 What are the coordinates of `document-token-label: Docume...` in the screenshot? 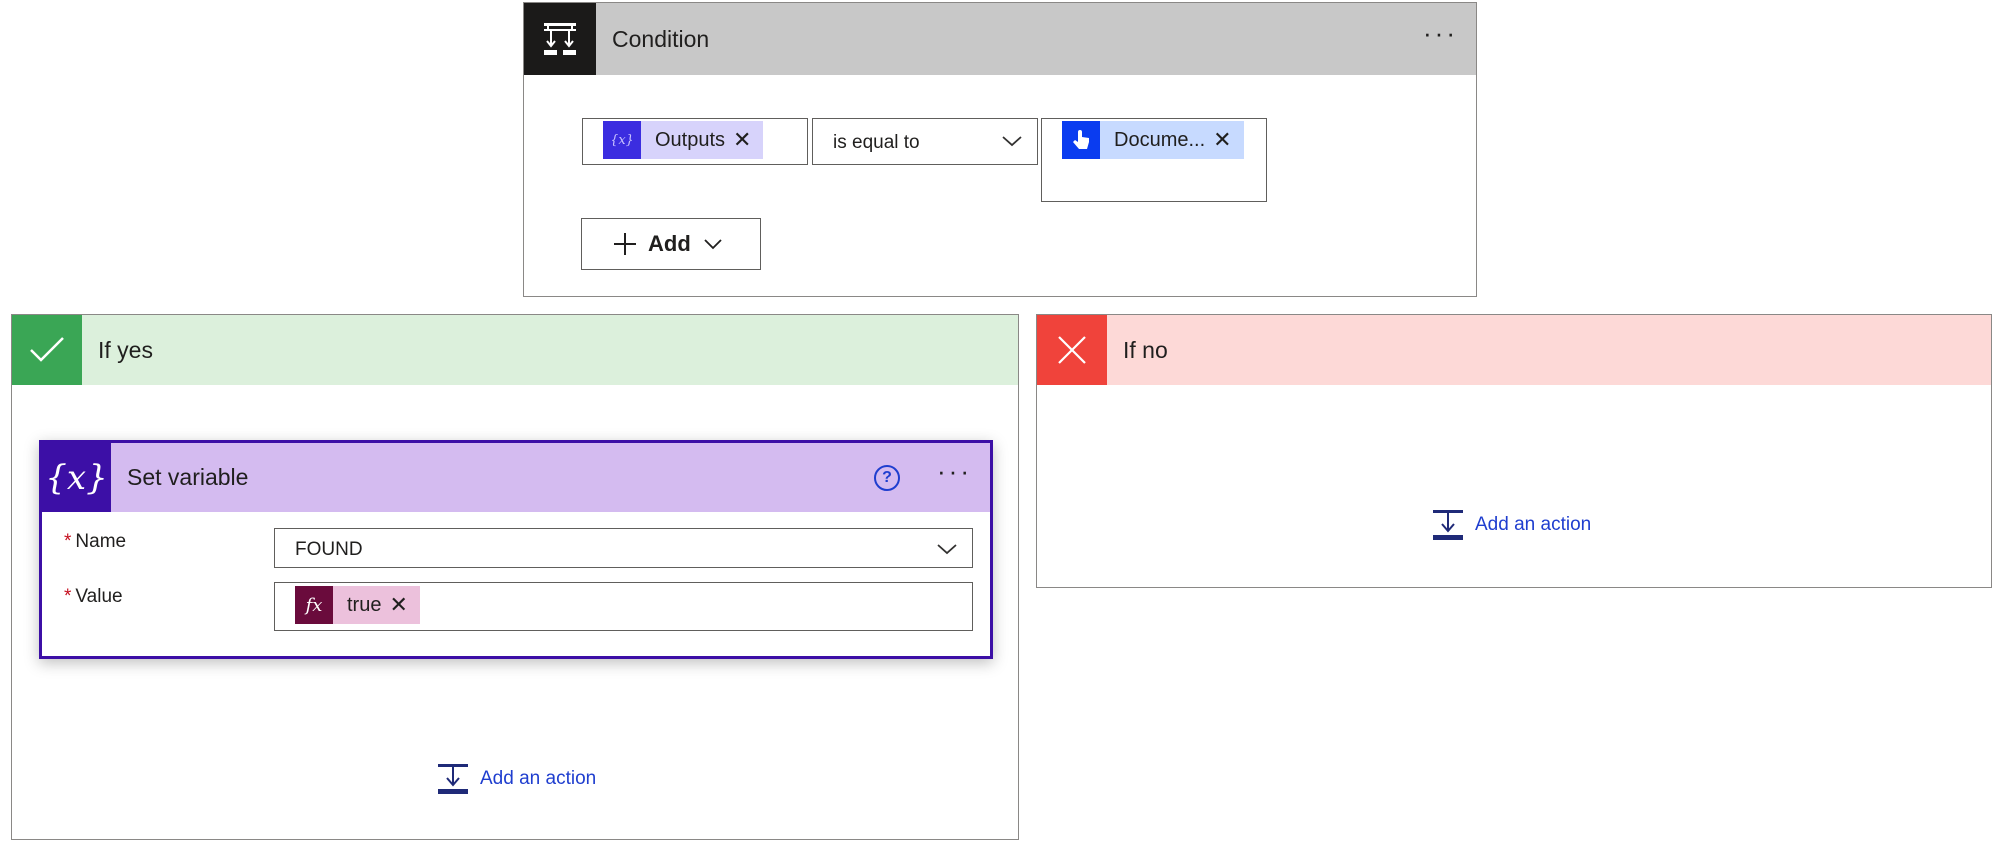 It's located at (1160, 139).